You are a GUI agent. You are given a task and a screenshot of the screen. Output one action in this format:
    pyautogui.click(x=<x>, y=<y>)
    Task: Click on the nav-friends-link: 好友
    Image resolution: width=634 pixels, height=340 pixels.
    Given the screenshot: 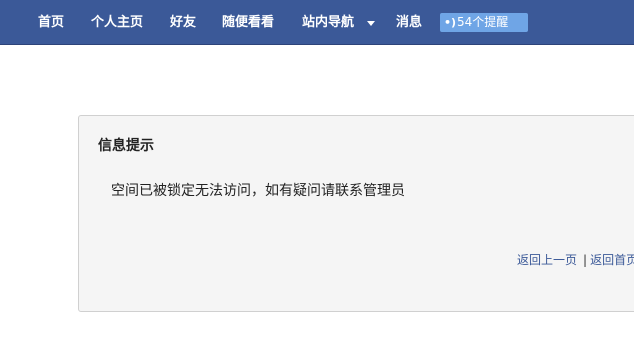 What is the action you would take?
    pyautogui.click(x=183, y=22)
    